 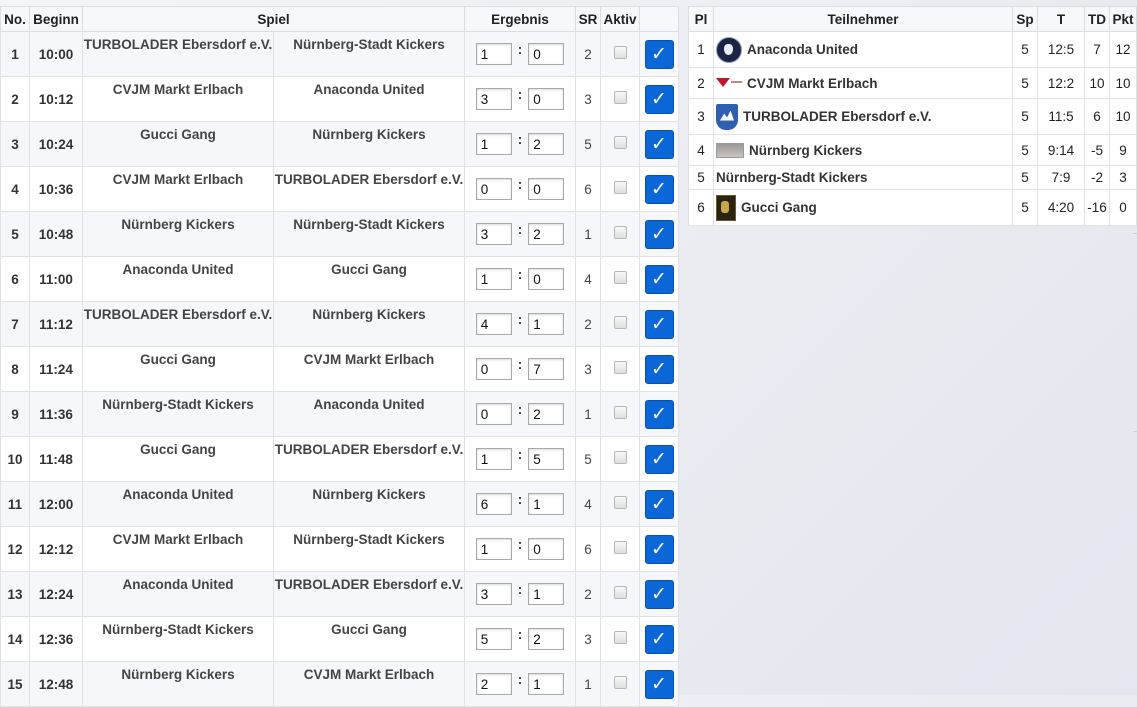 I want to click on home-score-input: 4, so click(x=493, y=324).